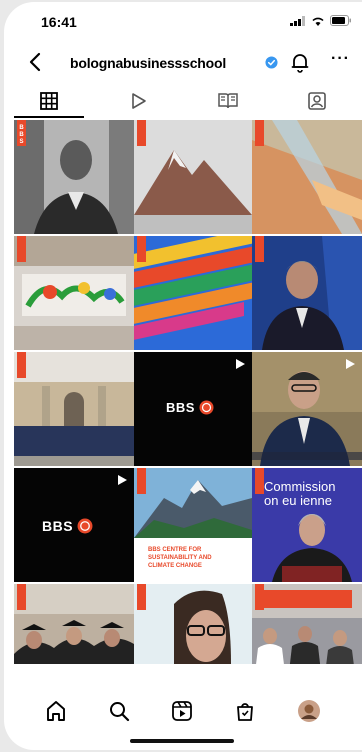  Describe the element at coordinates (271, 62) in the screenshot. I see `verified-badge-icon` at that location.